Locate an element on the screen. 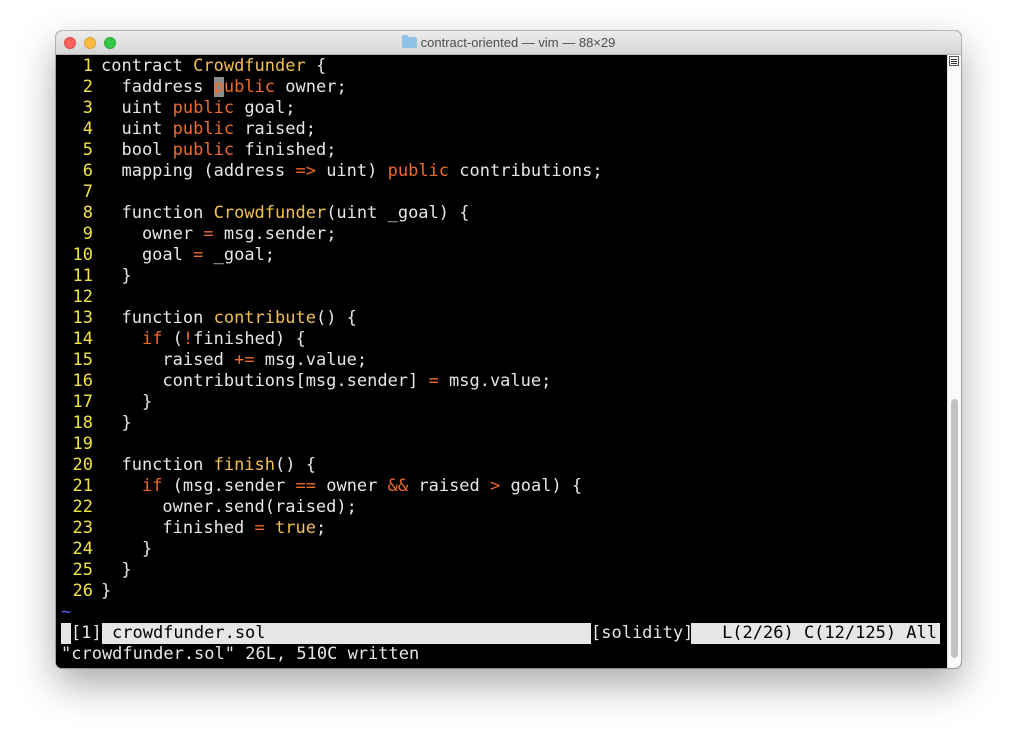  code-token: finished is located at coordinates (178, 528).